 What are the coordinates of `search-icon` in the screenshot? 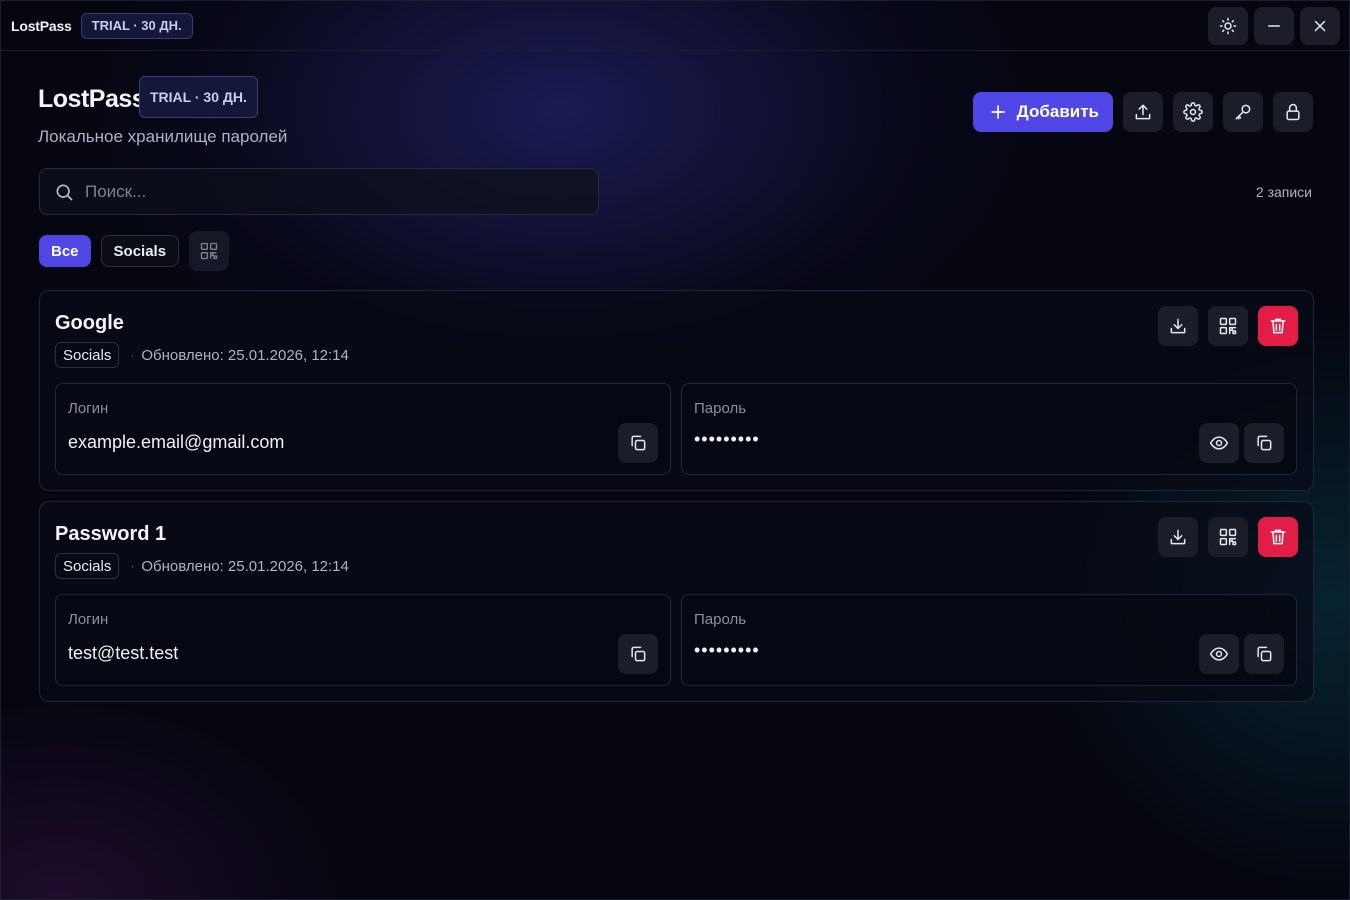 It's located at (64, 192).